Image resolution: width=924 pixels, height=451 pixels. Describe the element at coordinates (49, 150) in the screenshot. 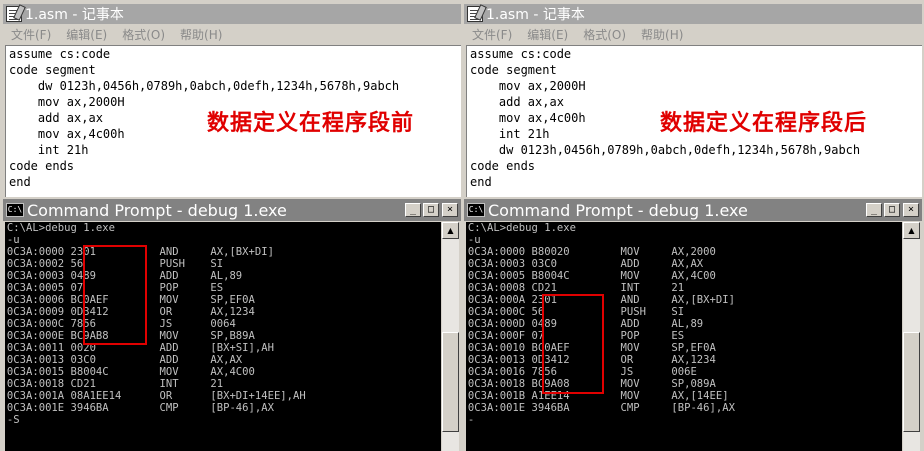

I see `code-line: int 21h` at that location.